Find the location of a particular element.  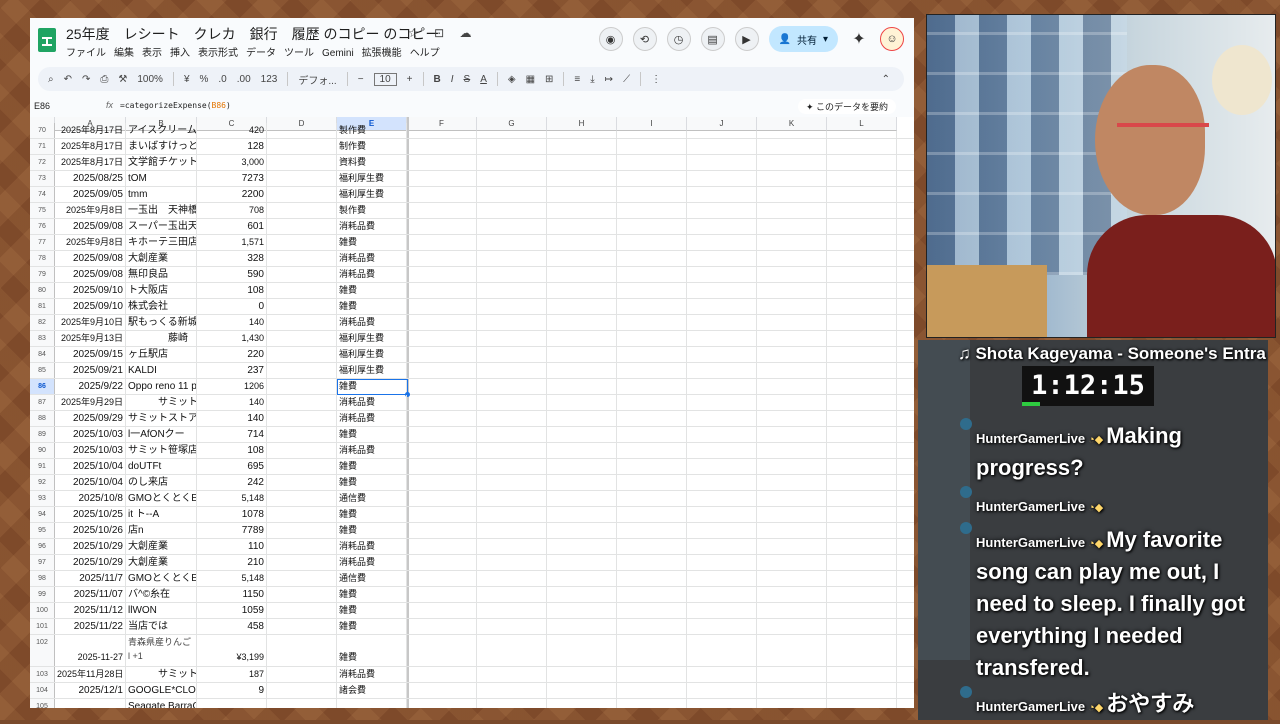

cell-b: 一玉出 天神橋 is located at coordinates (161, 210).